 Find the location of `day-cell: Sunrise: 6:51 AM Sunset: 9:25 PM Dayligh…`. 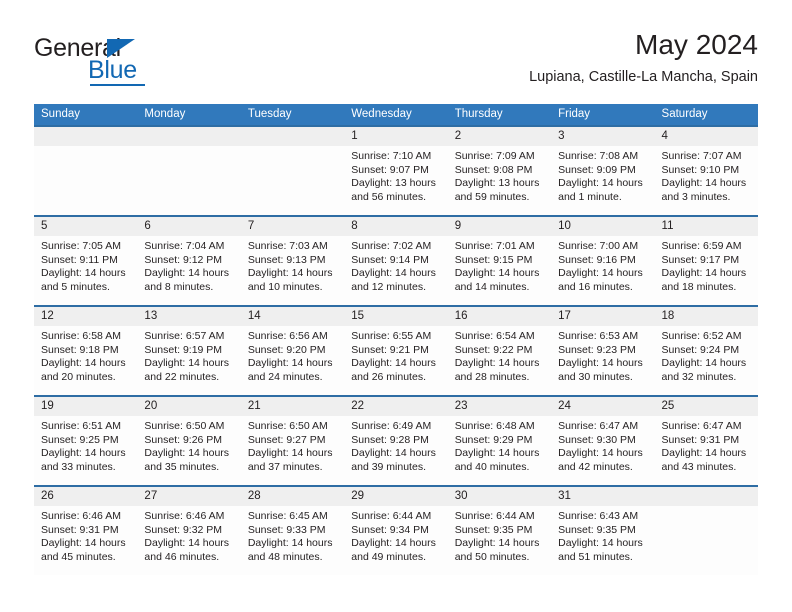

day-cell: Sunrise: 6:51 AM Sunset: 9:25 PM Dayligh… is located at coordinates (85, 450).